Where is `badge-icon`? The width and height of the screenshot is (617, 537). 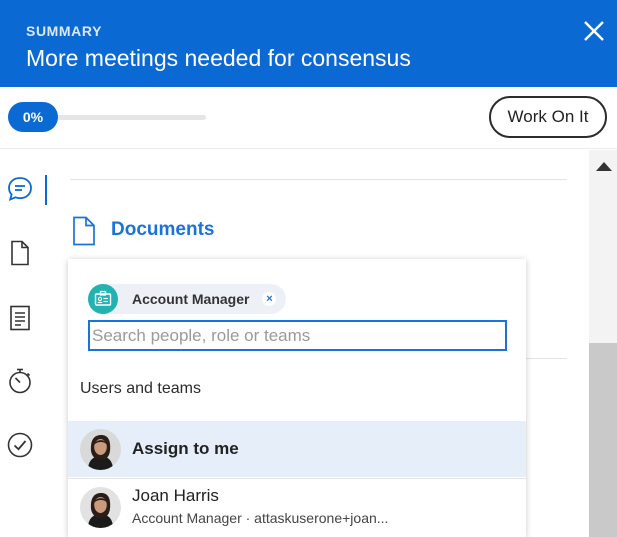 badge-icon is located at coordinates (103, 299).